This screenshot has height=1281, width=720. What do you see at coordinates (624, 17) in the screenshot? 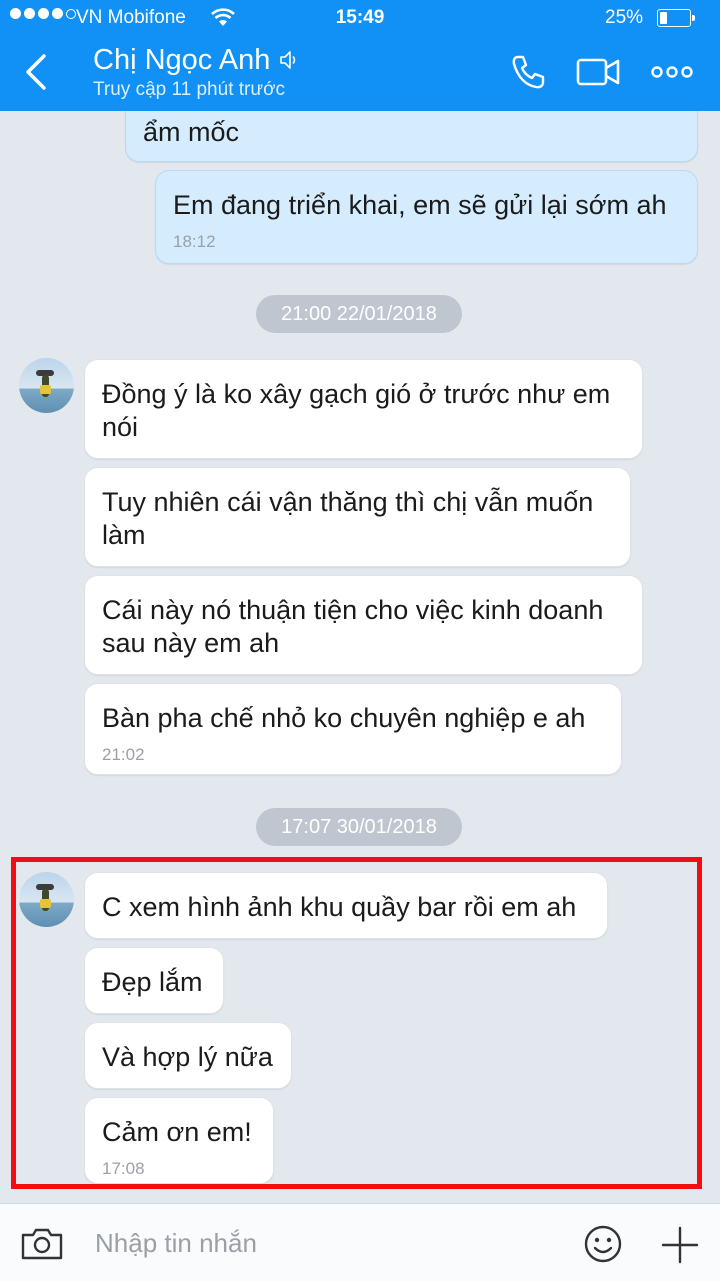
I see `battery-percent: 25%` at bounding box center [624, 17].